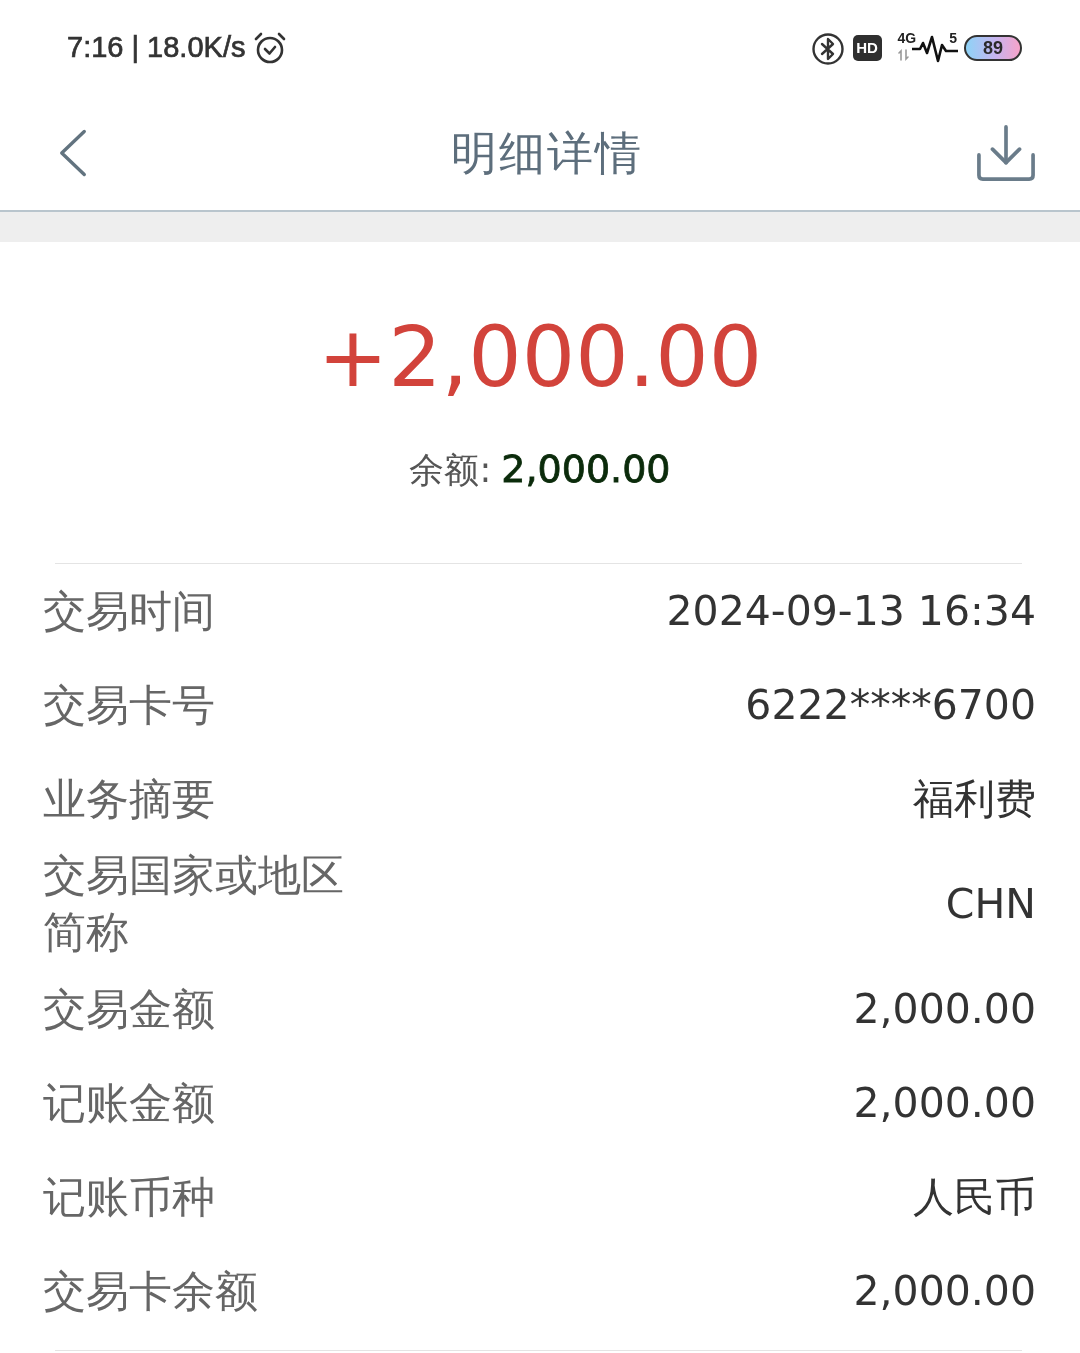  I want to click on detail-label: 业务摘要, so click(129, 799).